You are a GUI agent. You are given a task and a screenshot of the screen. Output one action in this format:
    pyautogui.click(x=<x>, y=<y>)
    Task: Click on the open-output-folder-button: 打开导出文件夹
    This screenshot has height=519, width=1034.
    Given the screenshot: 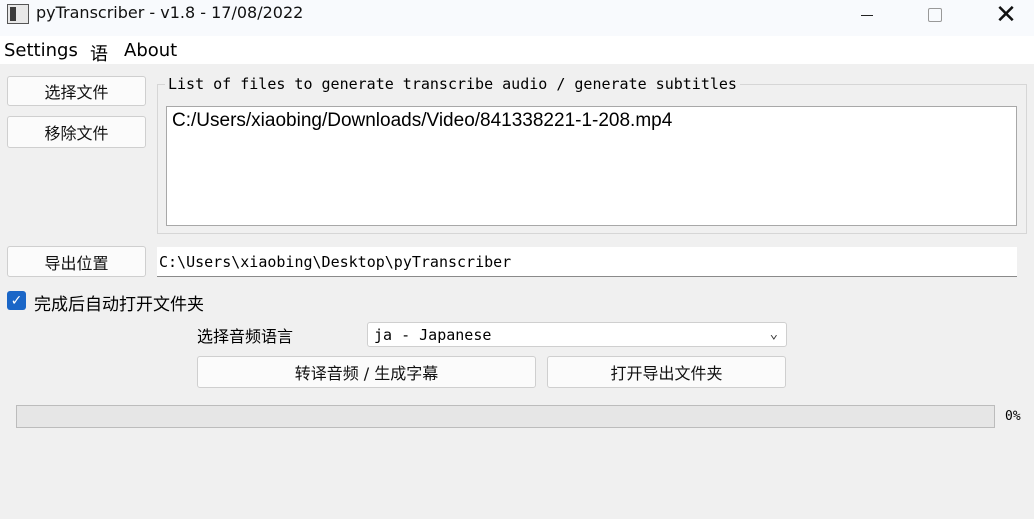 What is the action you would take?
    pyautogui.click(x=666, y=372)
    